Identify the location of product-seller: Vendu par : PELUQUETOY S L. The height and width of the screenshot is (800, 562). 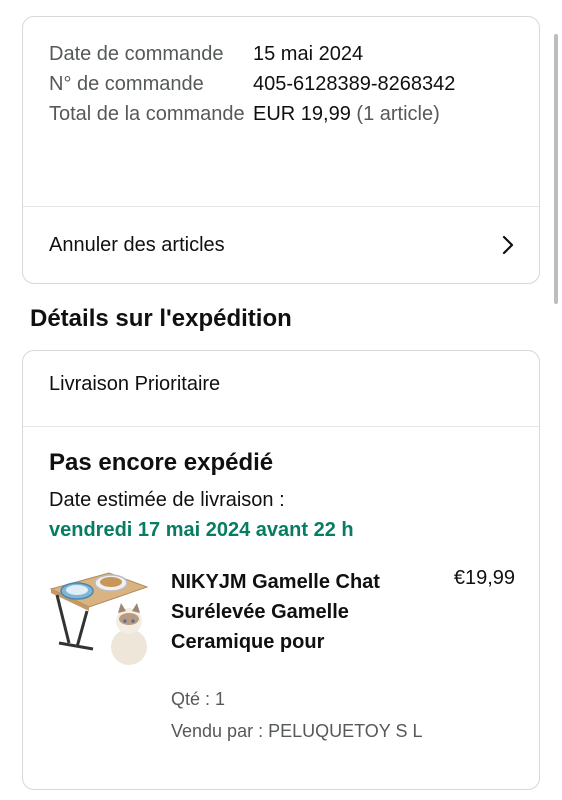
(297, 731).